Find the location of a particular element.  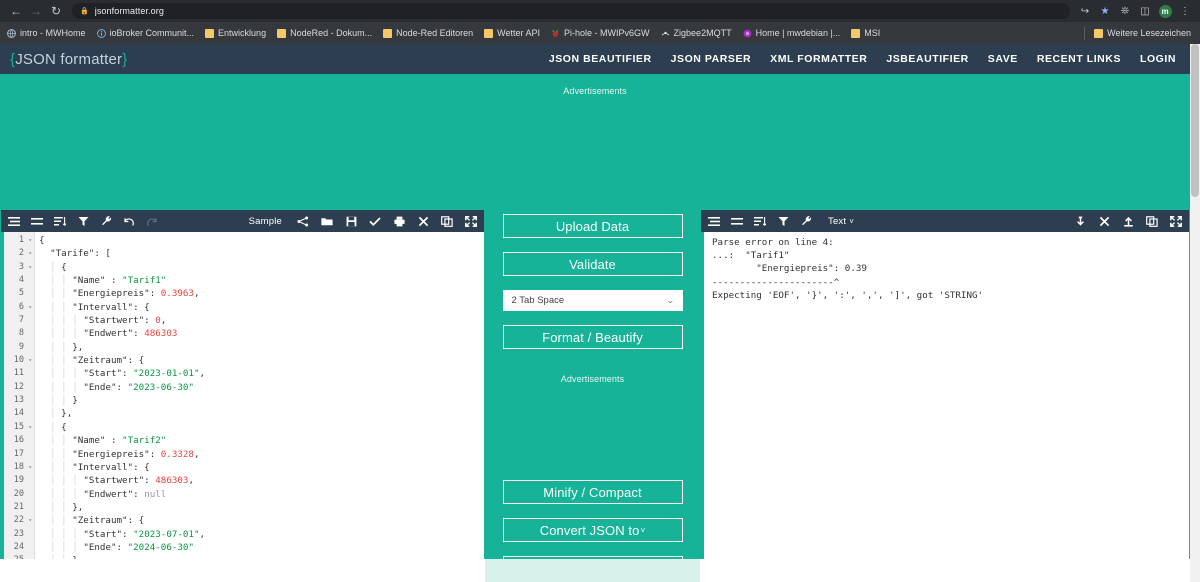

code-line: { is located at coordinates (259, 240).